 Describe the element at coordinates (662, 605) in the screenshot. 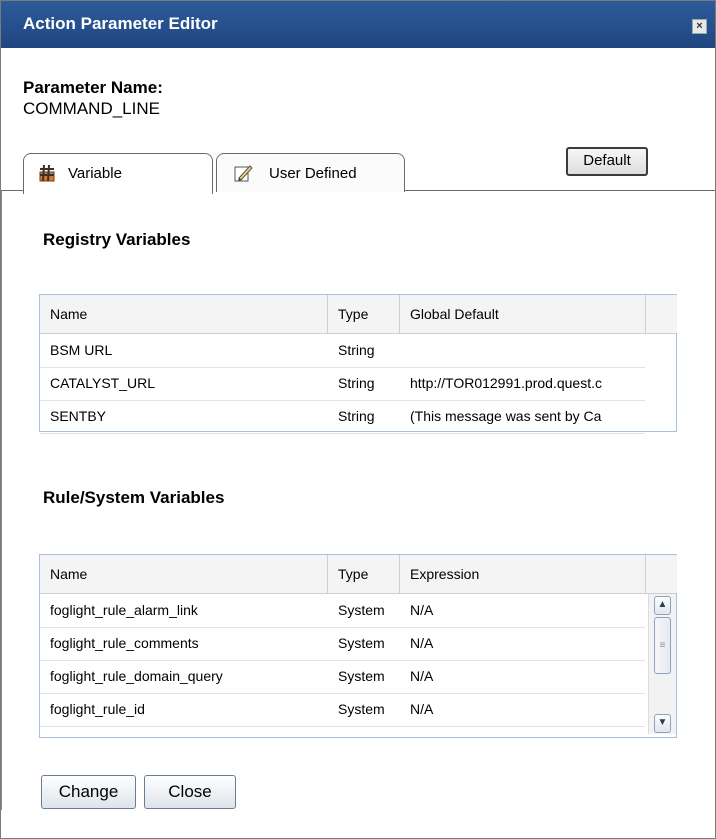

I see `scroll-up-icon: ▲` at that location.